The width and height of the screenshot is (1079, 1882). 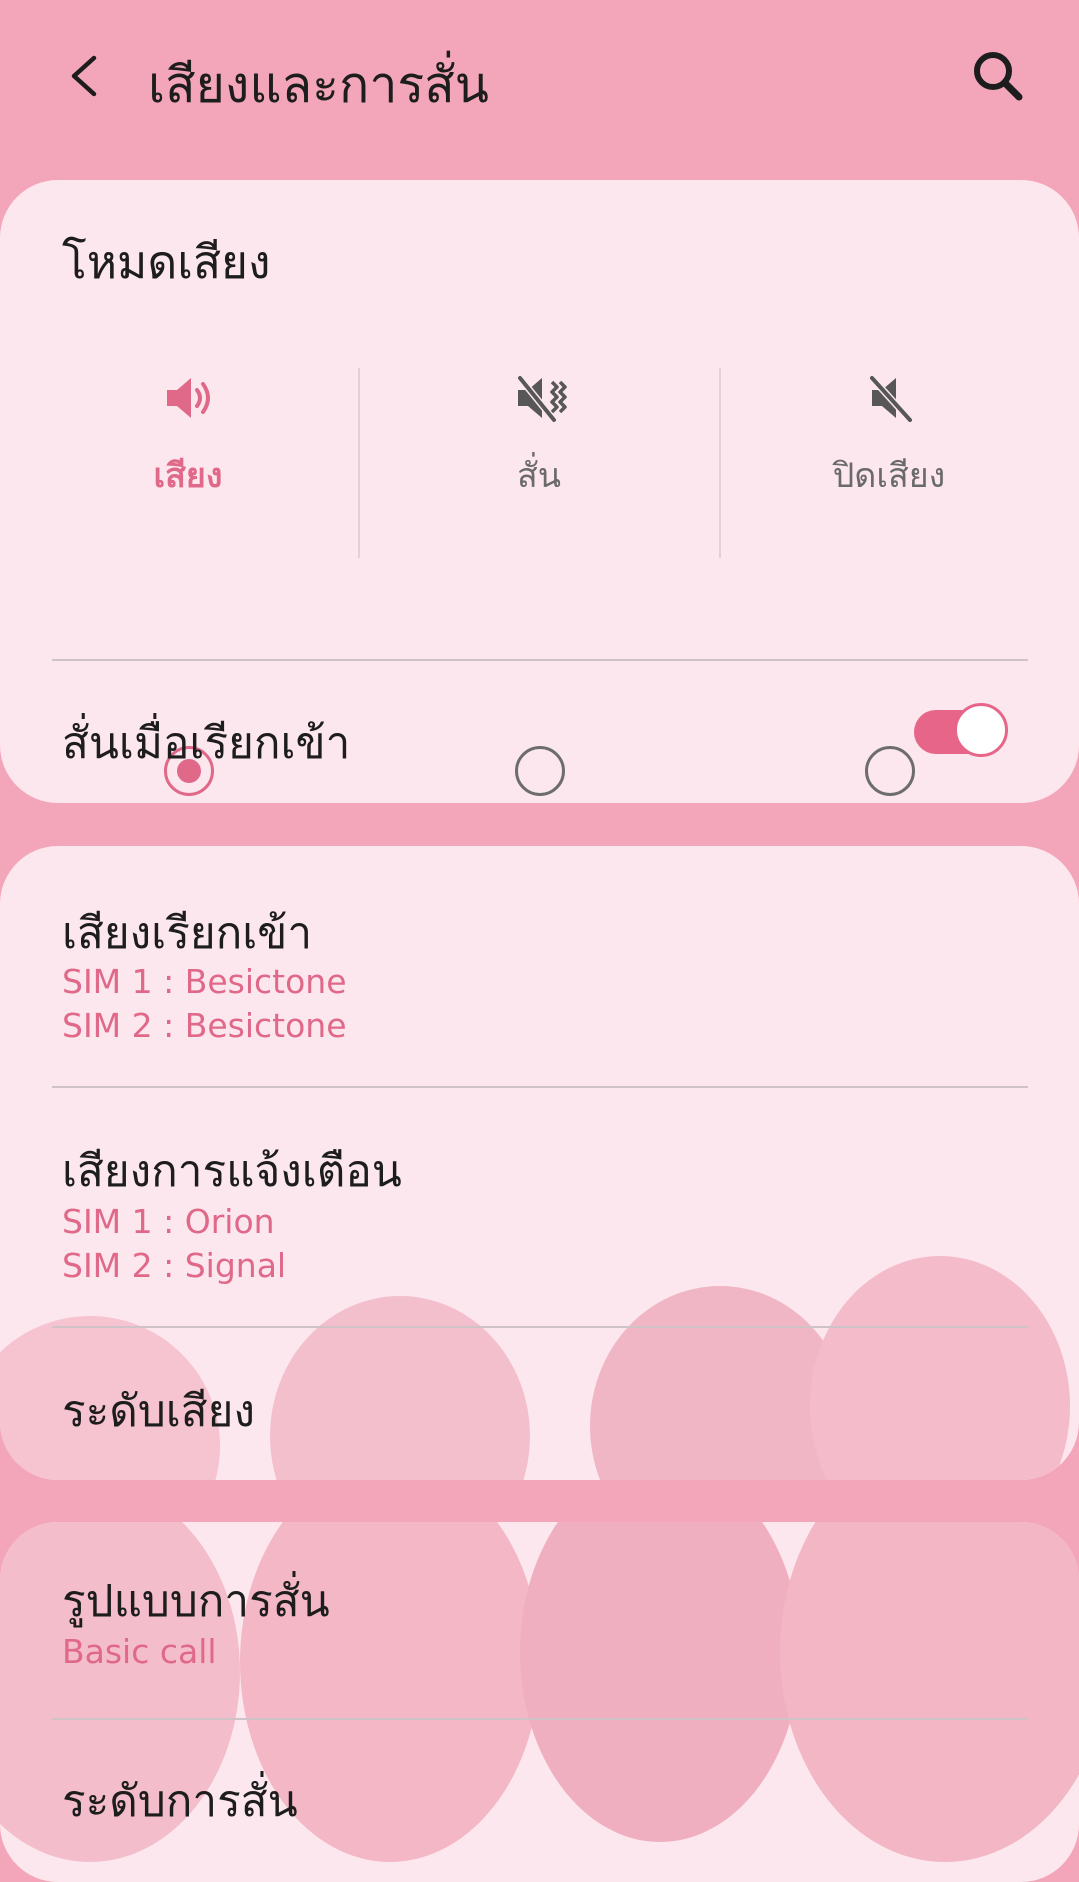 I want to click on ringtone-title: เสียงเรียกเข้า, so click(x=187, y=933).